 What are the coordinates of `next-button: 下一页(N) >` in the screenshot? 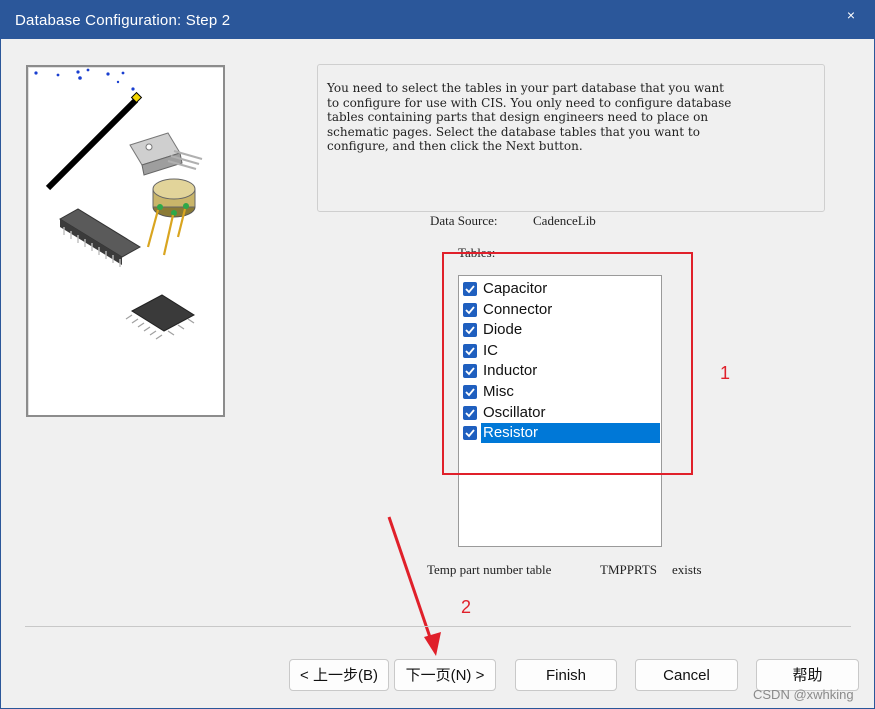 It's located at (445, 675).